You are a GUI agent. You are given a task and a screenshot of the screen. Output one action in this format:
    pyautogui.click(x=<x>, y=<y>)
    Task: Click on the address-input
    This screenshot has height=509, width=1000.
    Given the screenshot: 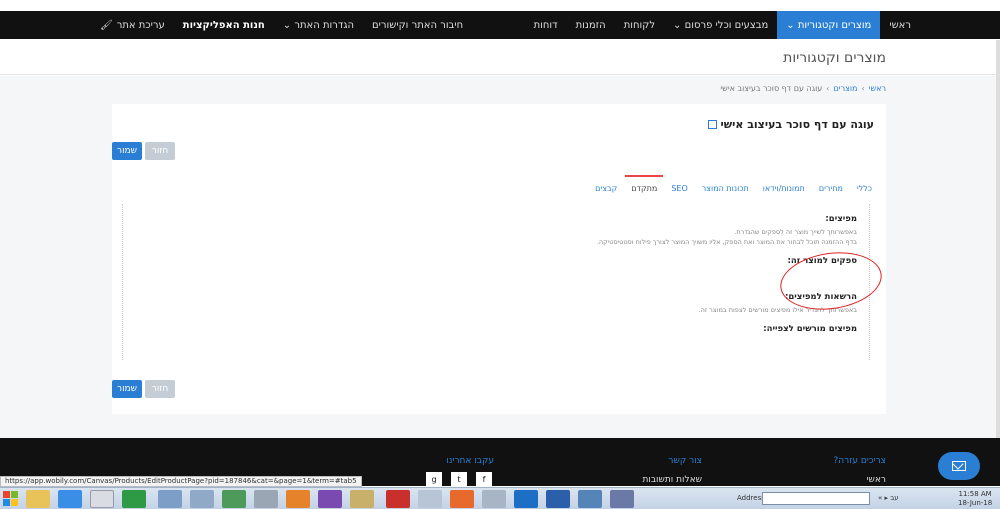 What is the action you would take?
    pyautogui.click(x=816, y=498)
    